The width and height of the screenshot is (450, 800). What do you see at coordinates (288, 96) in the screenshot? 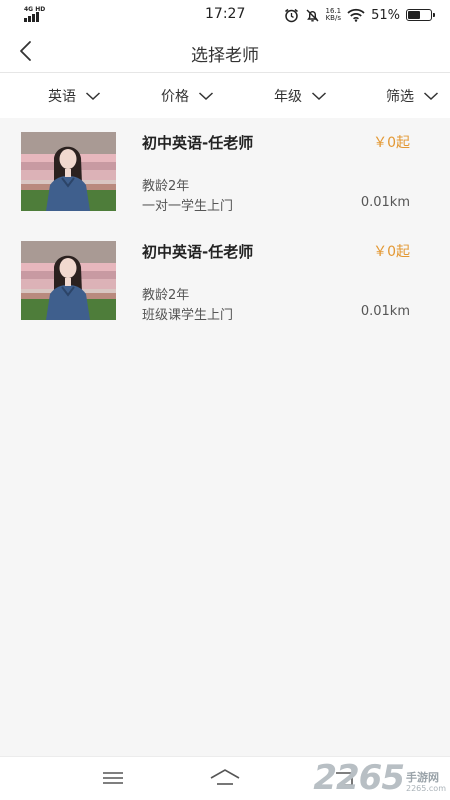
I see `filter-label: 年级` at bounding box center [288, 96].